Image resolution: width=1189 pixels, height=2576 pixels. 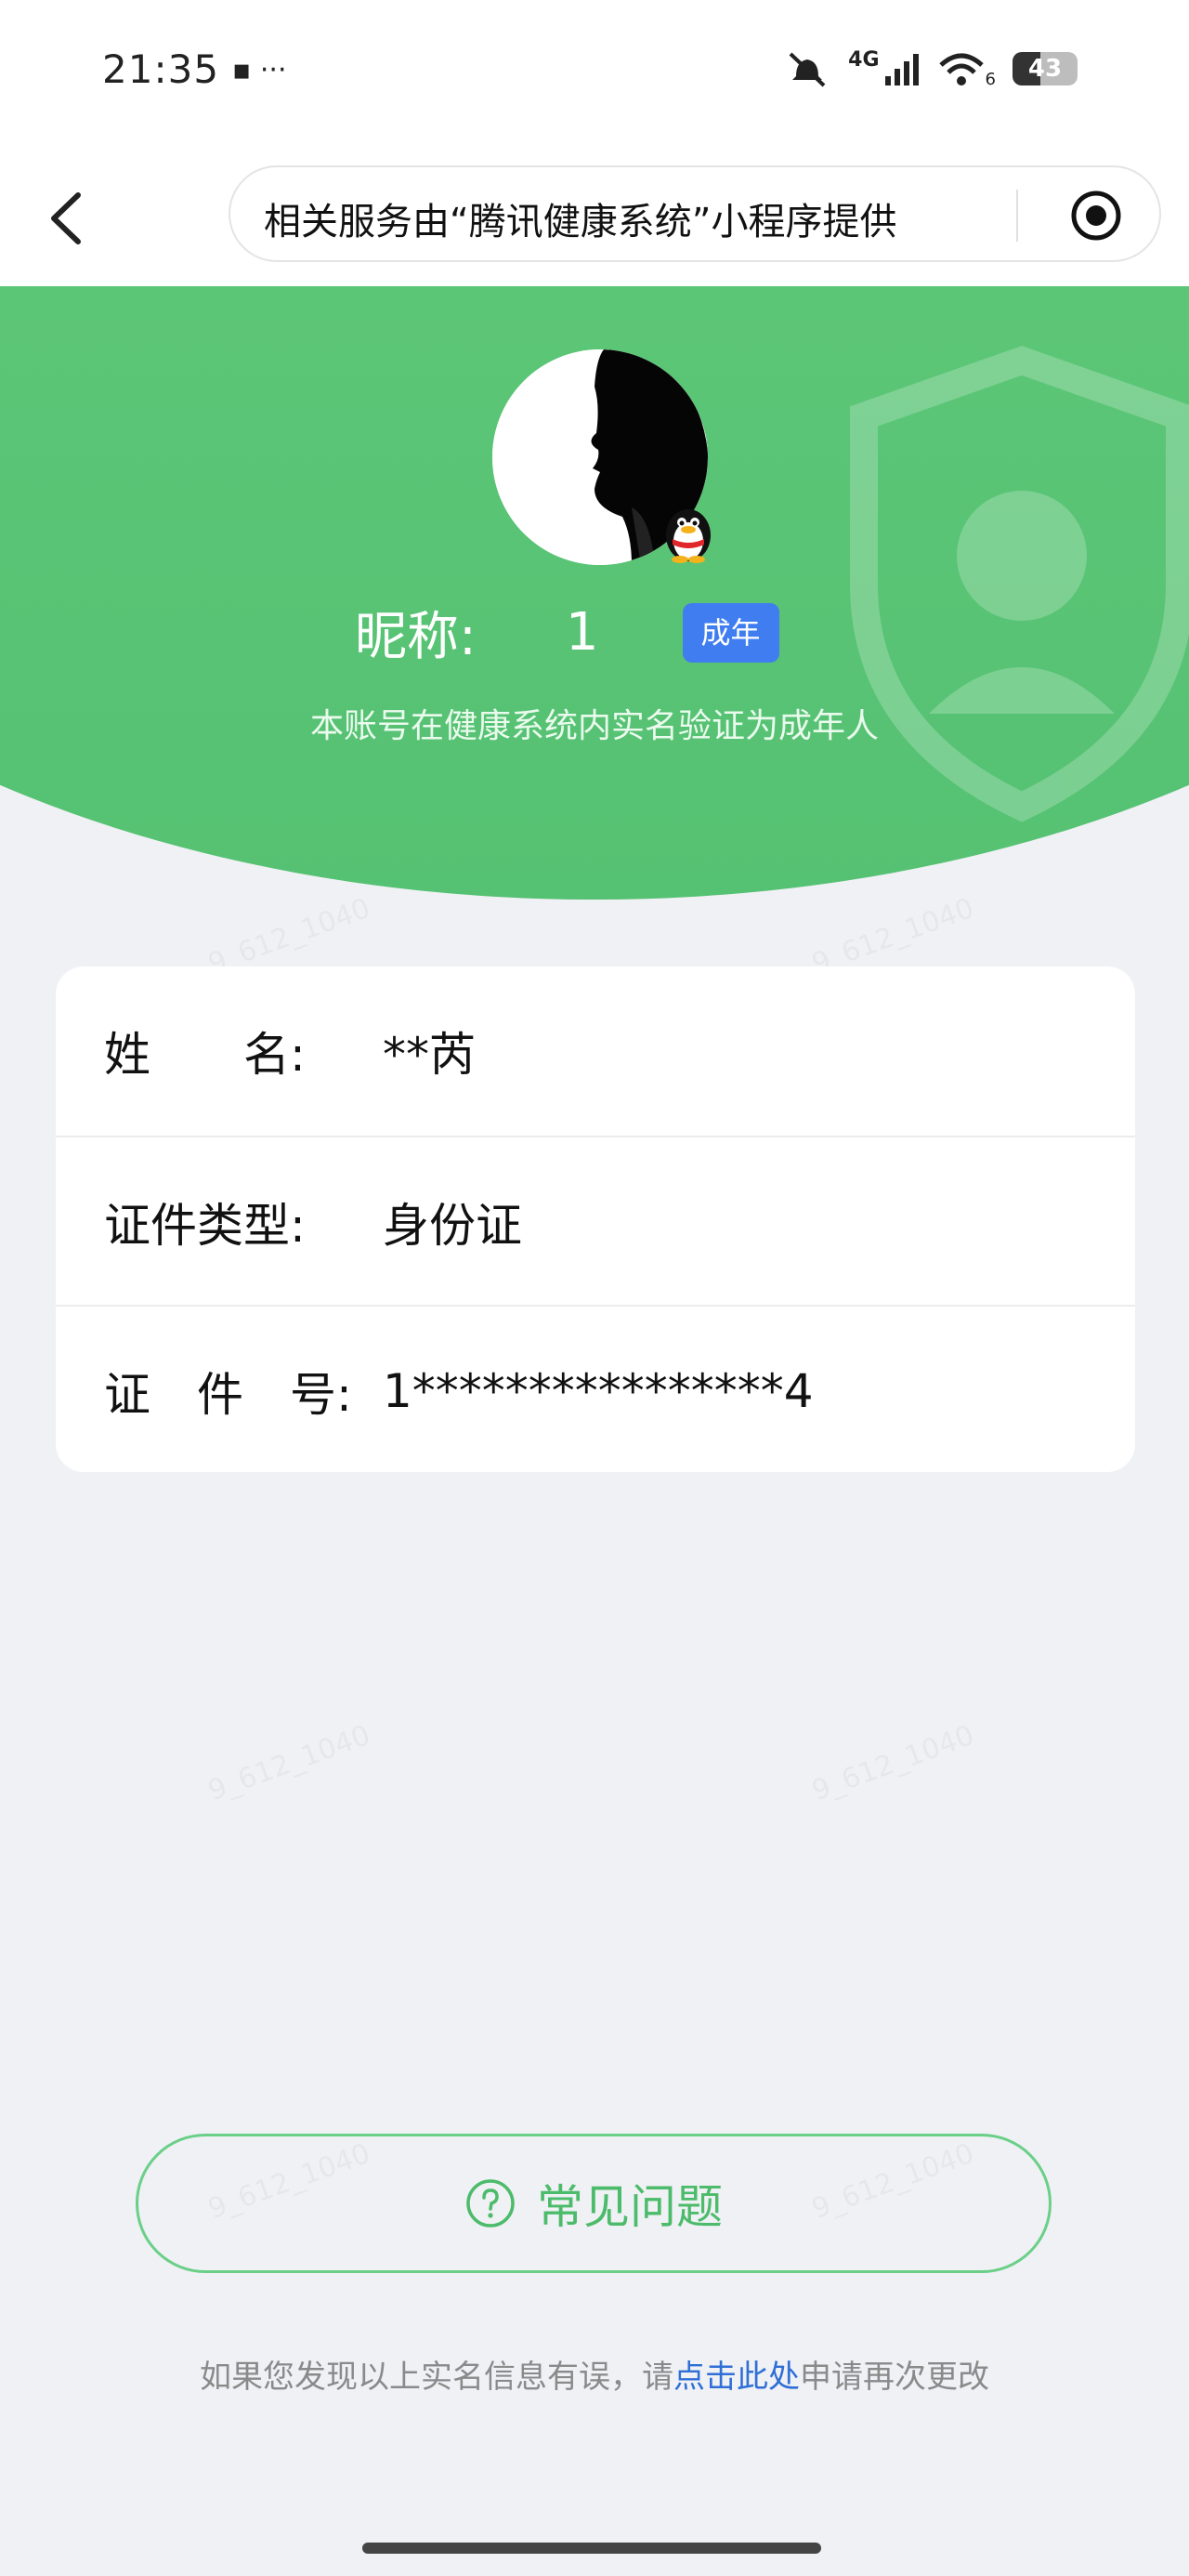 I want to click on wifi-icon, so click(x=961, y=69).